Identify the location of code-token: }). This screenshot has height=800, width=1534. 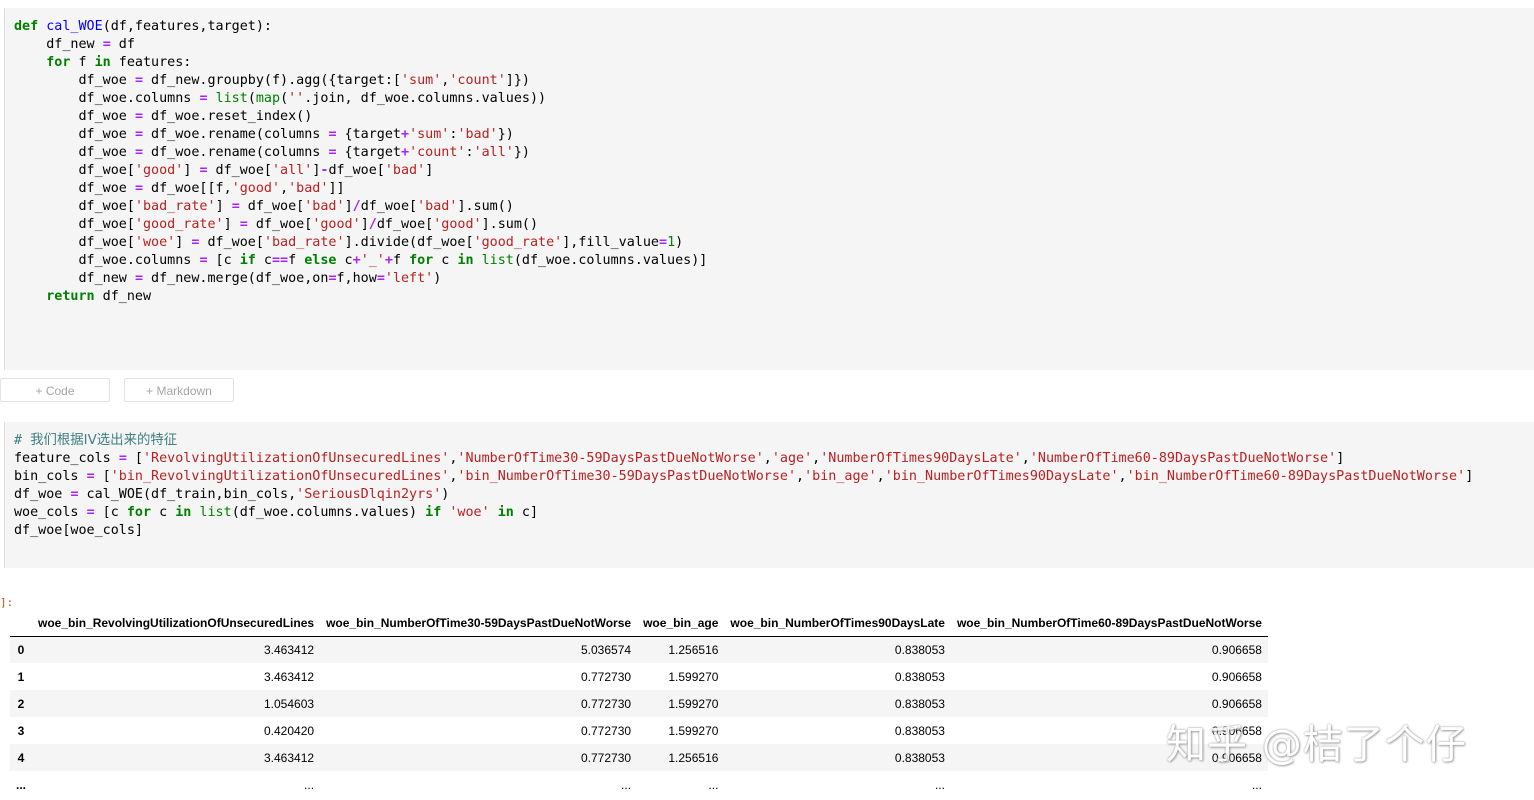
(505, 134).